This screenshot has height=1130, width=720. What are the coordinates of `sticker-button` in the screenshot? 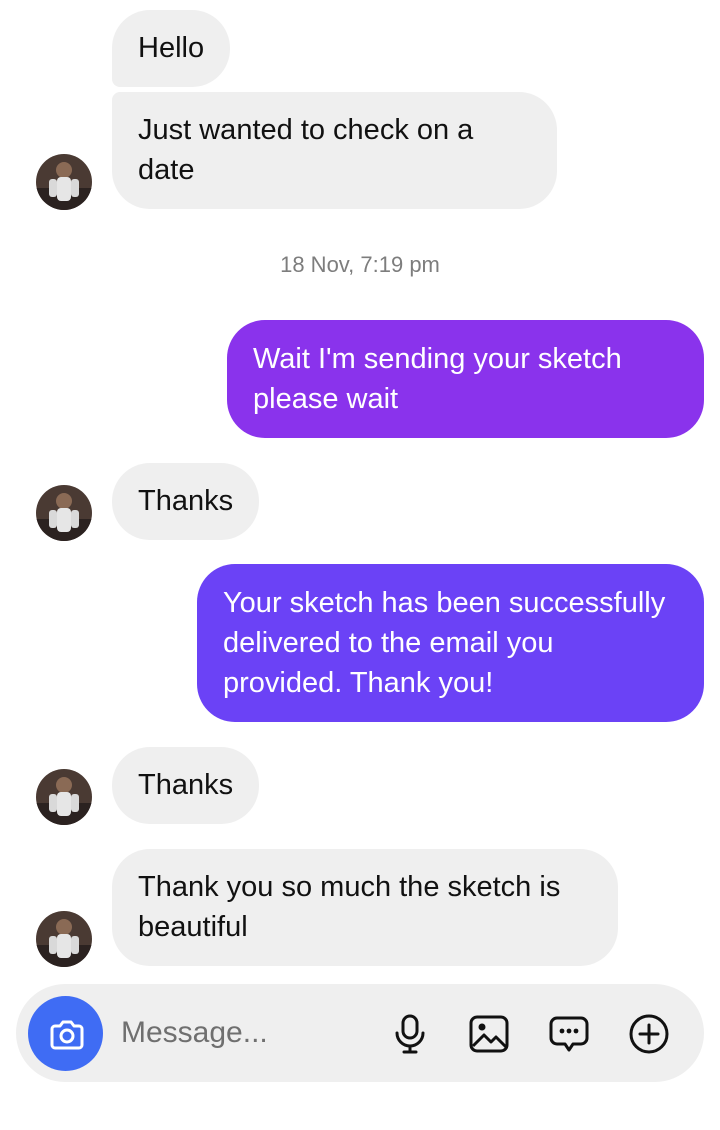 It's located at (569, 1034).